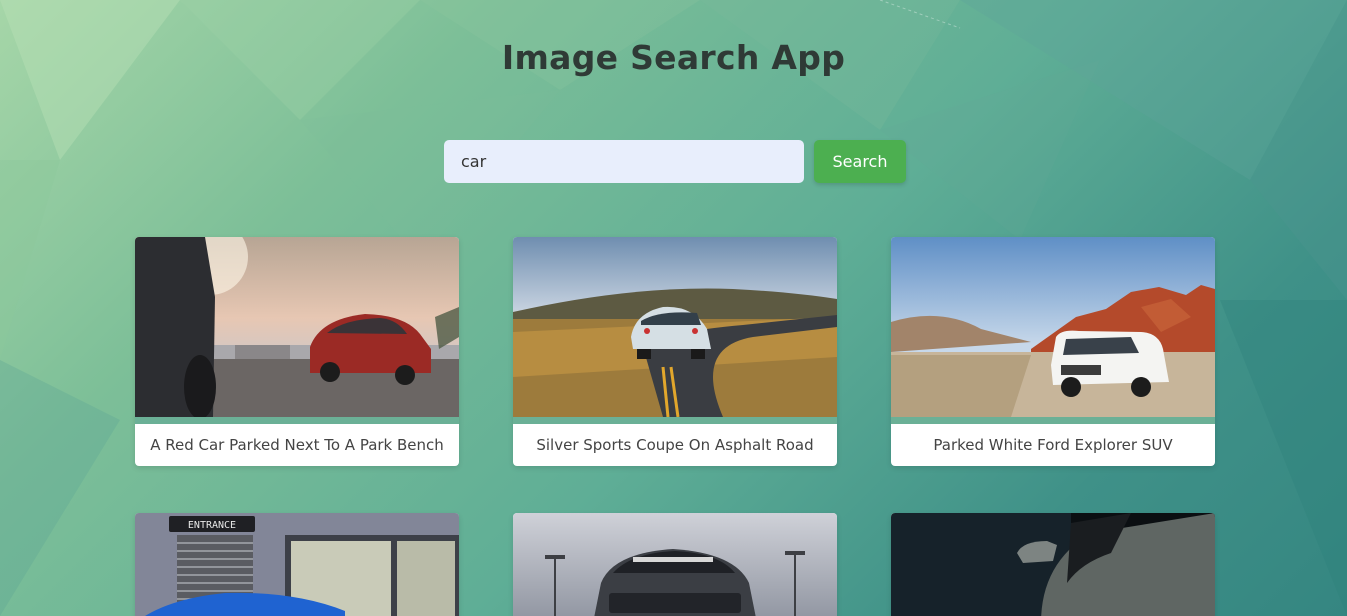 The image size is (1347, 616). I want to click on entrance-sign: ENTRANCE, so click(212, 525).